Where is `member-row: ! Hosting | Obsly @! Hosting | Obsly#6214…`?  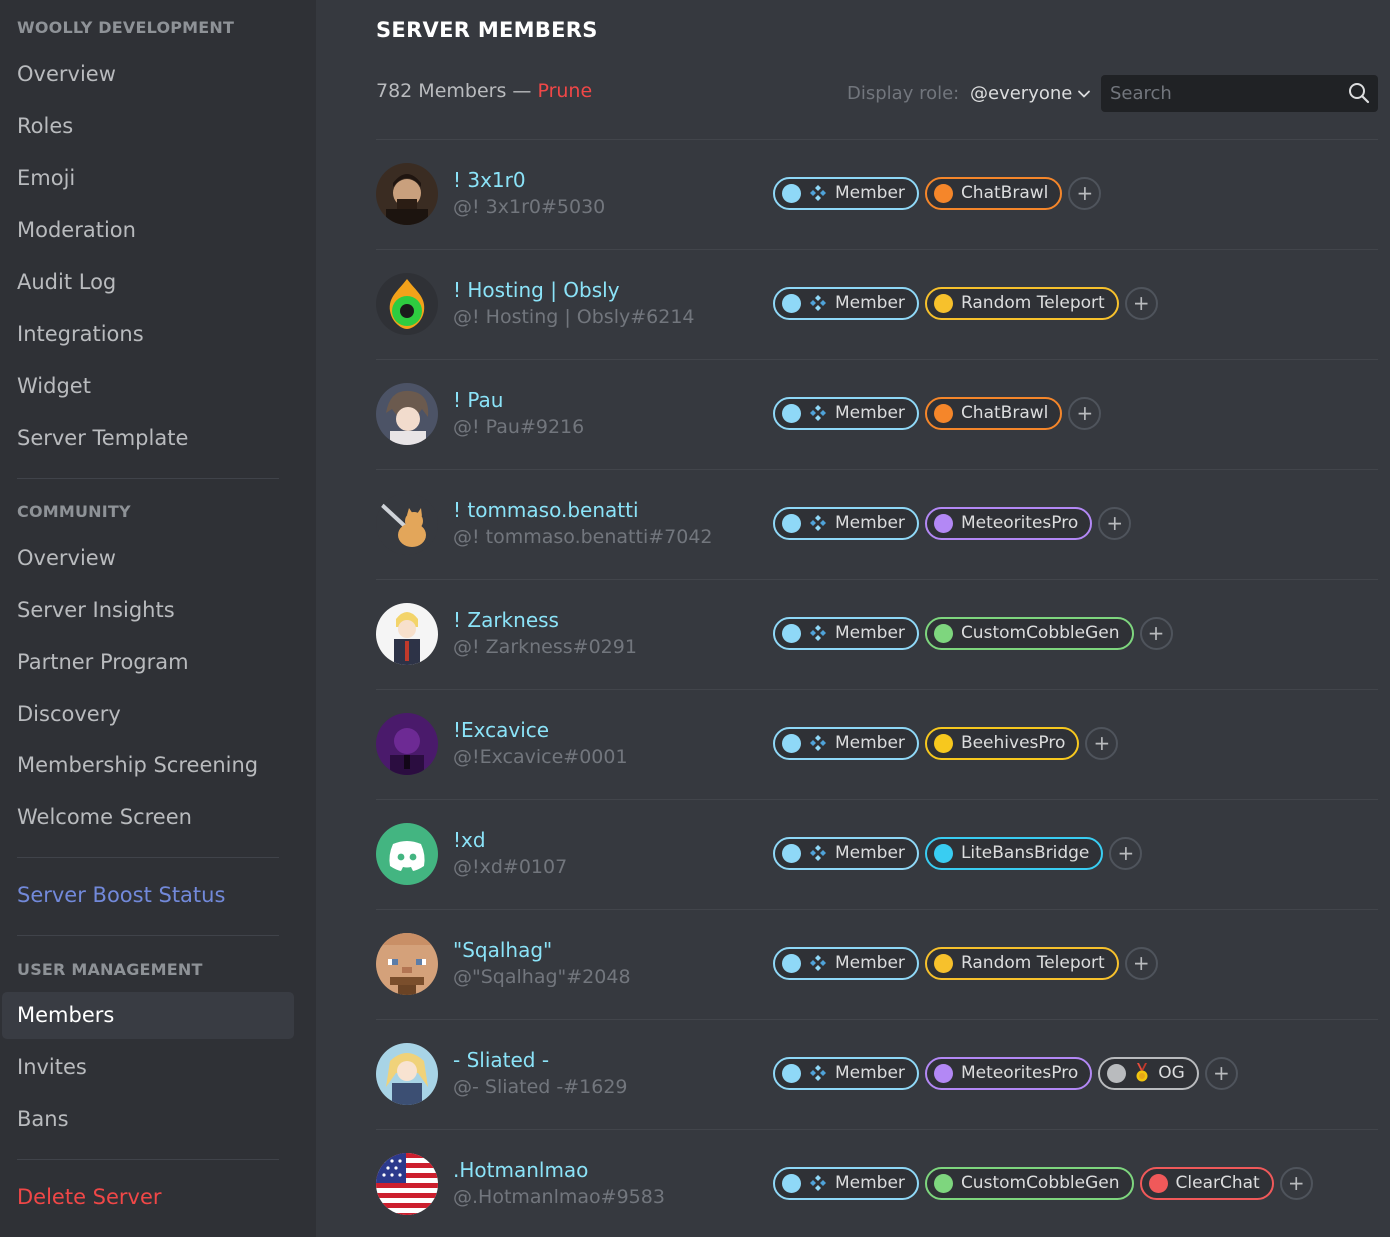 member-row: ! Hosting | Obsly @! Hosting | Obsly#6214… is located at coordinates (877, 305).